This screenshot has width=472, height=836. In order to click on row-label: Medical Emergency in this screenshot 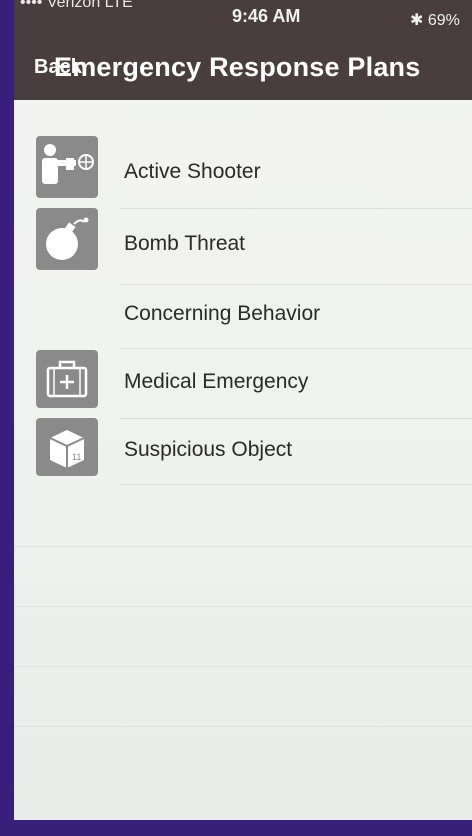, I will do `click(216, 381)`.